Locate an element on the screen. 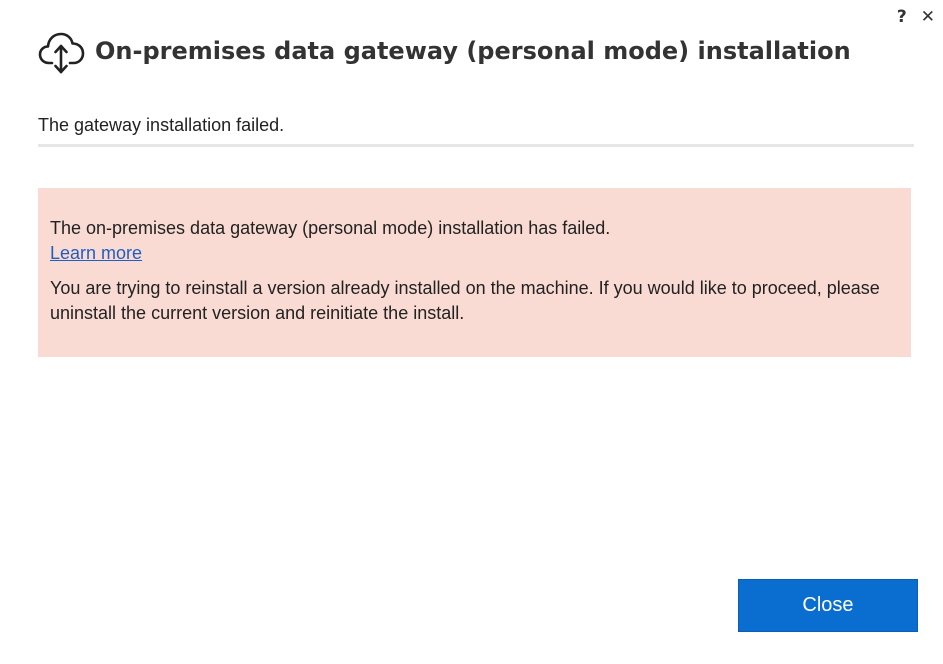  window-controls: ? ✕ is located at coordinates (916, 17).